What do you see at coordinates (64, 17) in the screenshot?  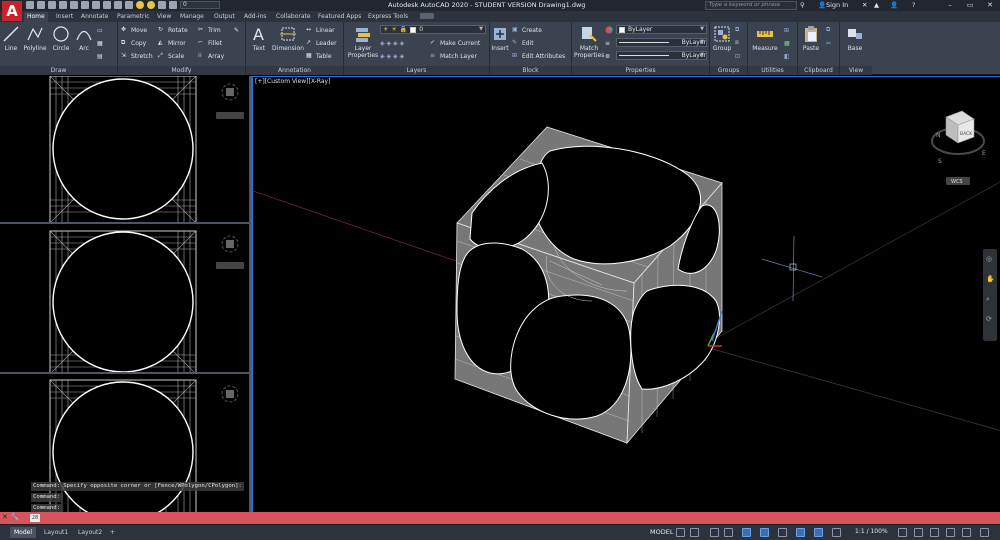 I see `tab-insert: Insert` at bounding box center [64, 17].